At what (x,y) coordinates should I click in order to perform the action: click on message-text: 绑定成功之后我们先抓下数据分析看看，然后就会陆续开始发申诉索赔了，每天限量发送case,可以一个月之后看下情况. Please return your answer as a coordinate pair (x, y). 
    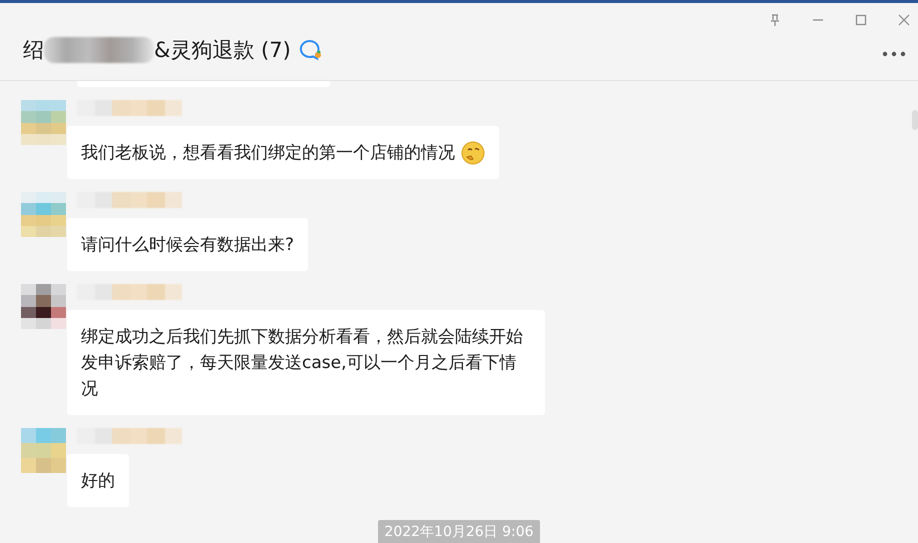
    Looking at the image, I should click on (302, 363).